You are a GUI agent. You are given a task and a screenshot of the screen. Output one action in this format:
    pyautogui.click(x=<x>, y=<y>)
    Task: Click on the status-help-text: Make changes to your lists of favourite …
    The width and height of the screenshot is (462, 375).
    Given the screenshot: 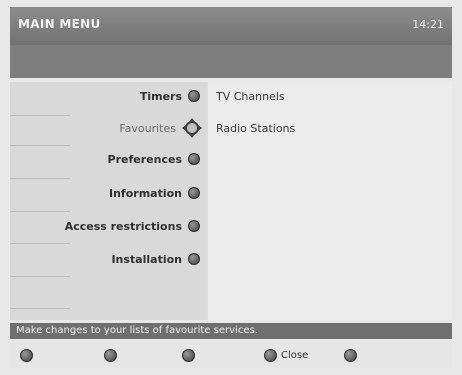 What is the action you would take?
    pyautogui.click(x=231, y=331)
    